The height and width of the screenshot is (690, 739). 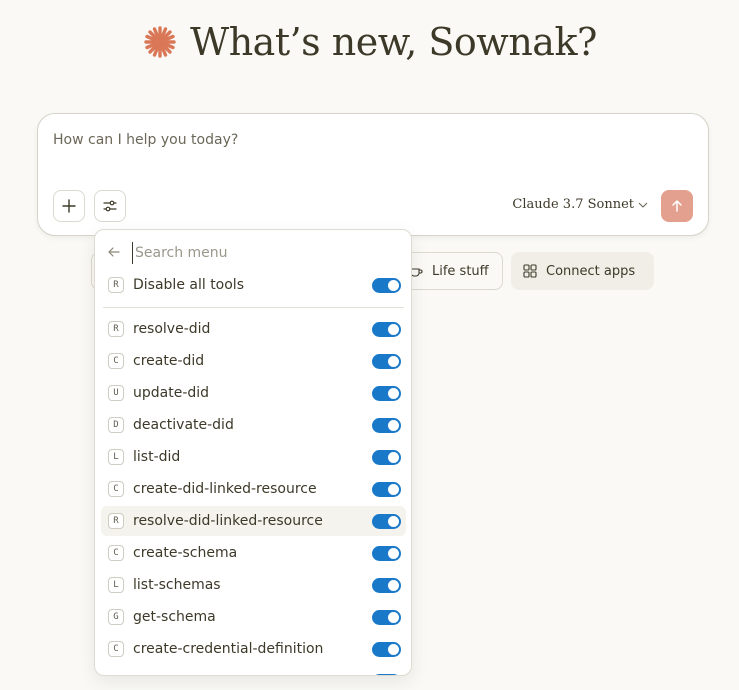 I want to click on tool-label: create-did-linked-resource, so click(x=225, y=489).